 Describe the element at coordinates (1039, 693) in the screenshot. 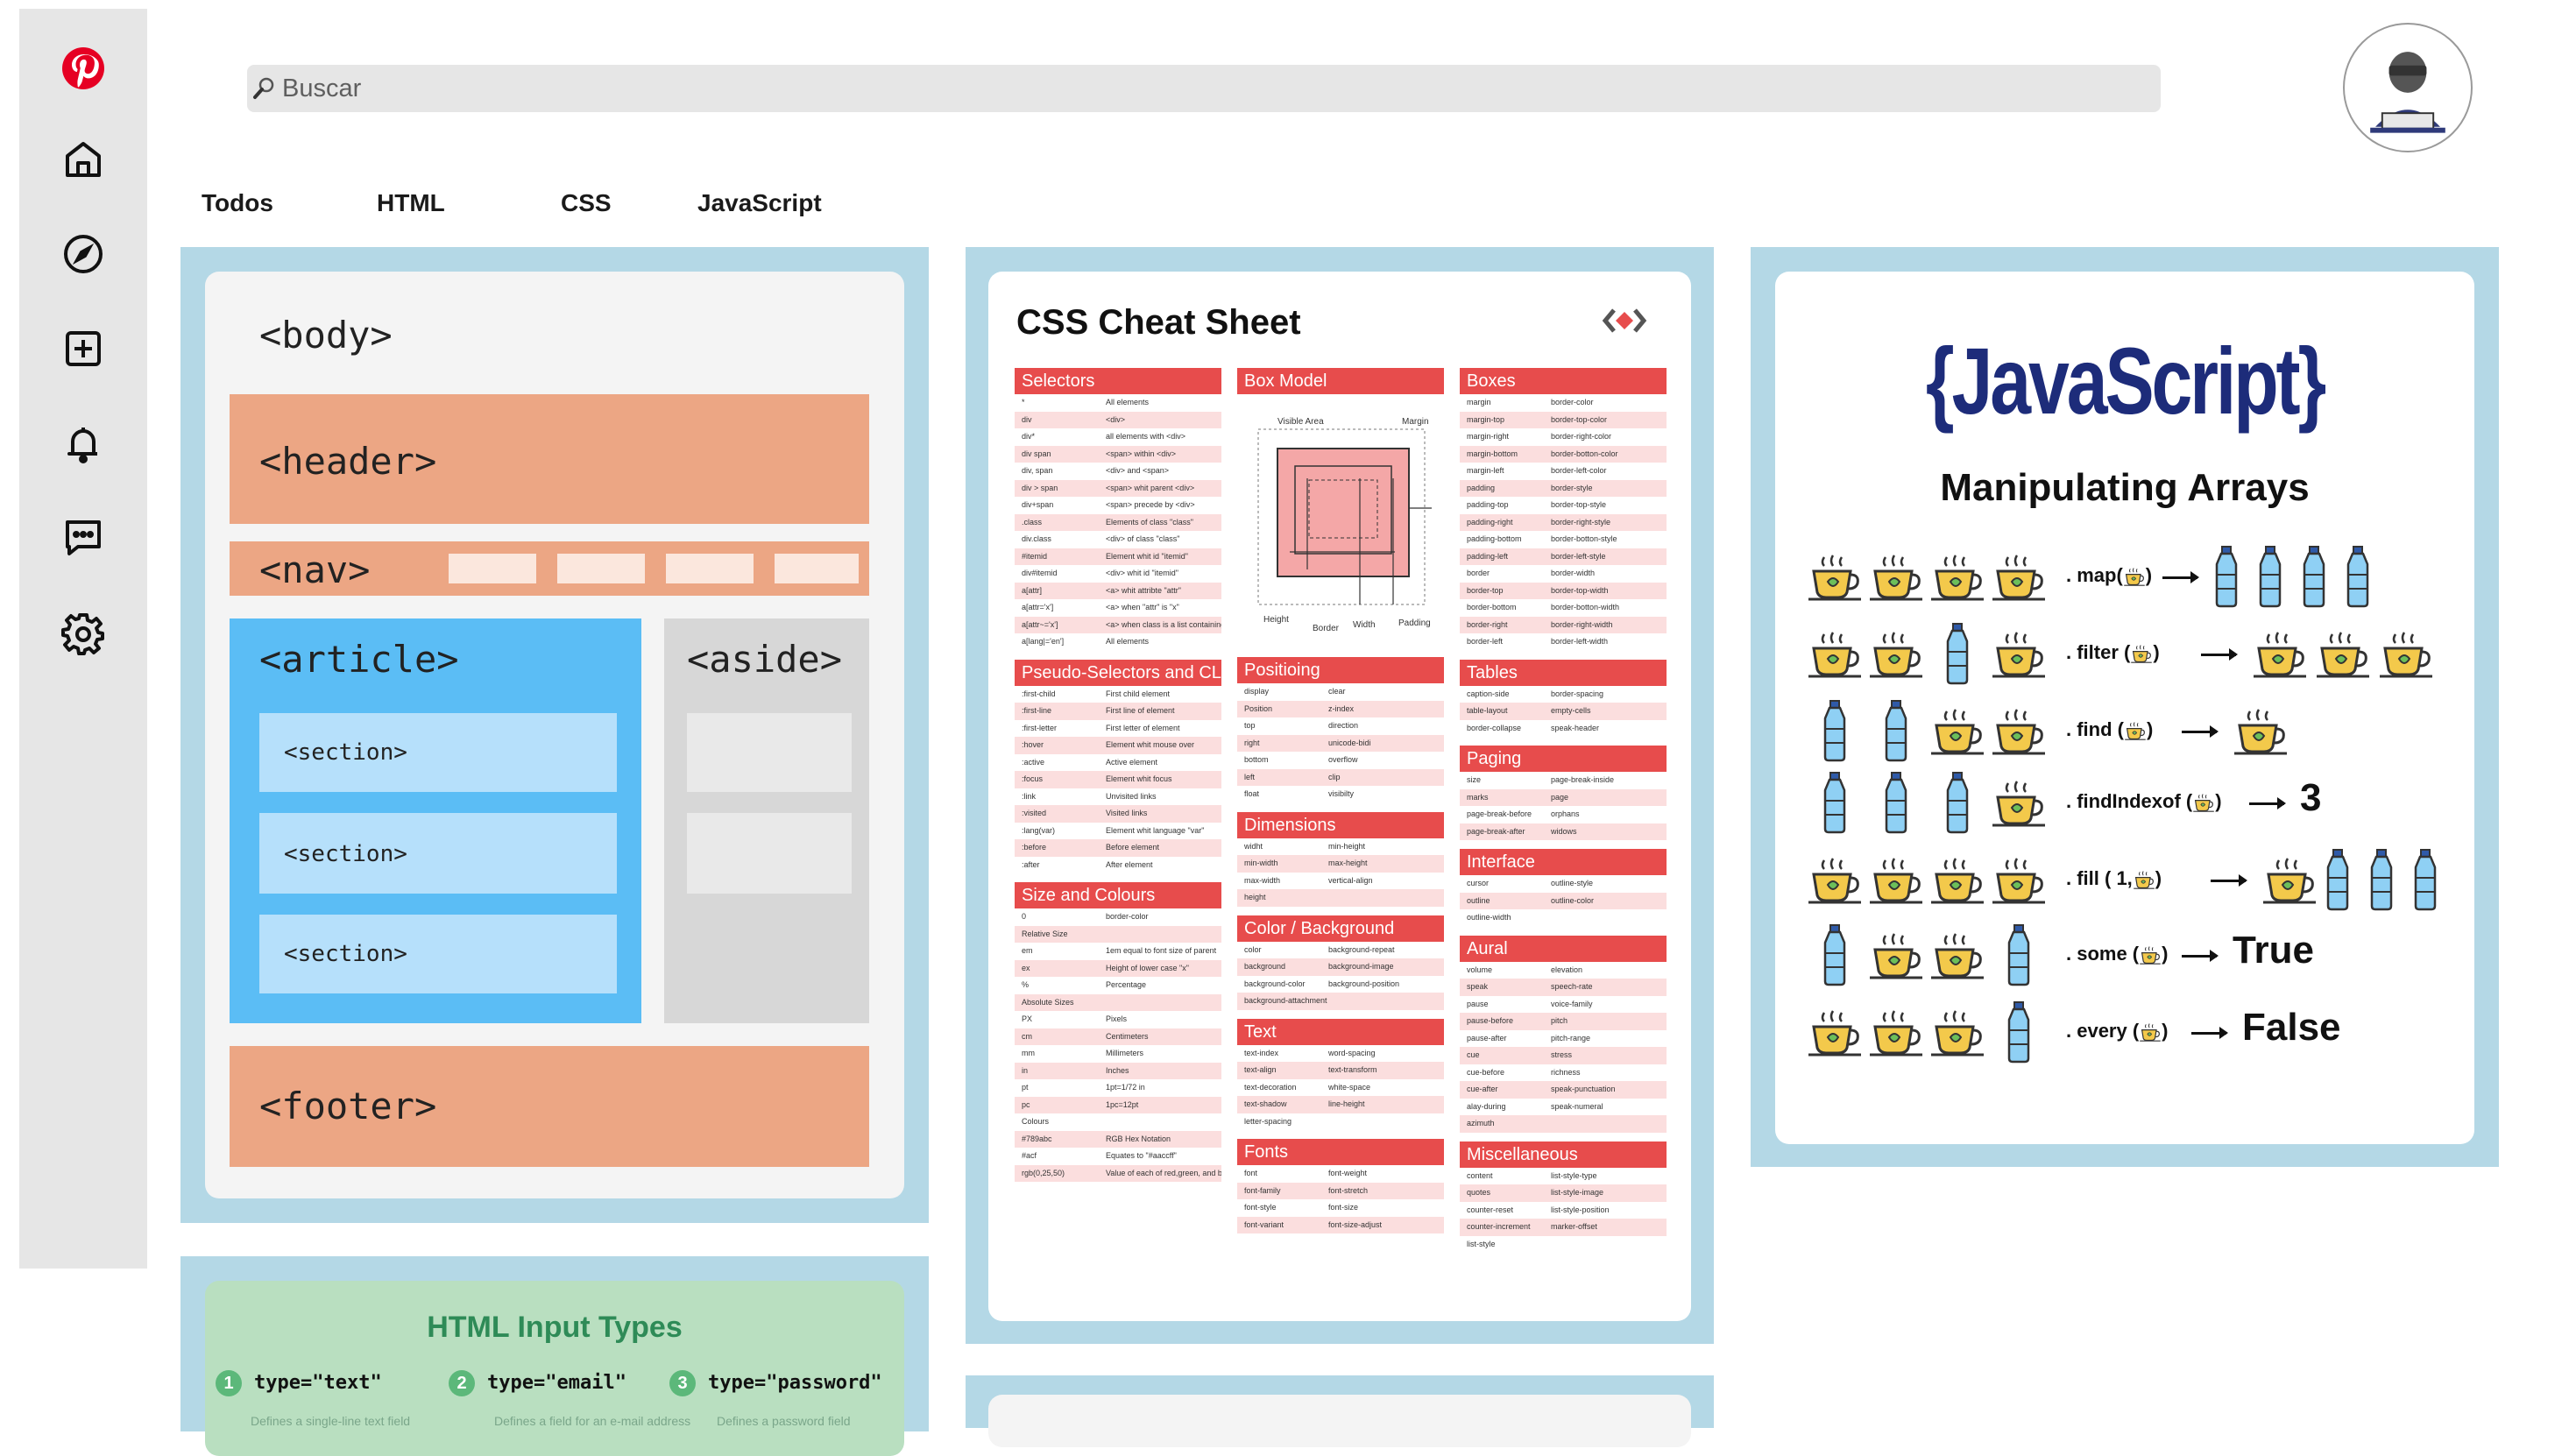

I see `cheat-property: :first-child` at that location.